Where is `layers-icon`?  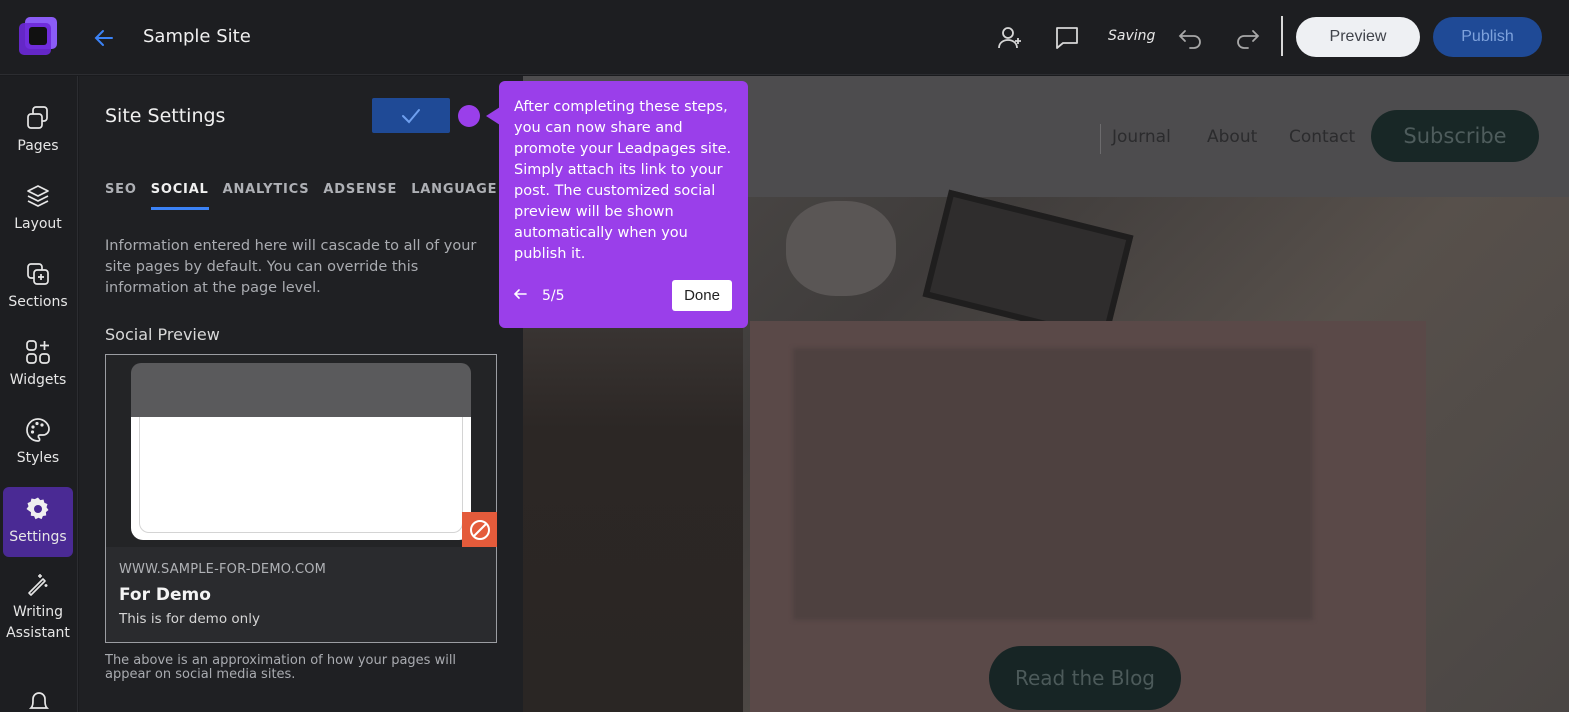 layers-icon is located at coordinates (38, 196).